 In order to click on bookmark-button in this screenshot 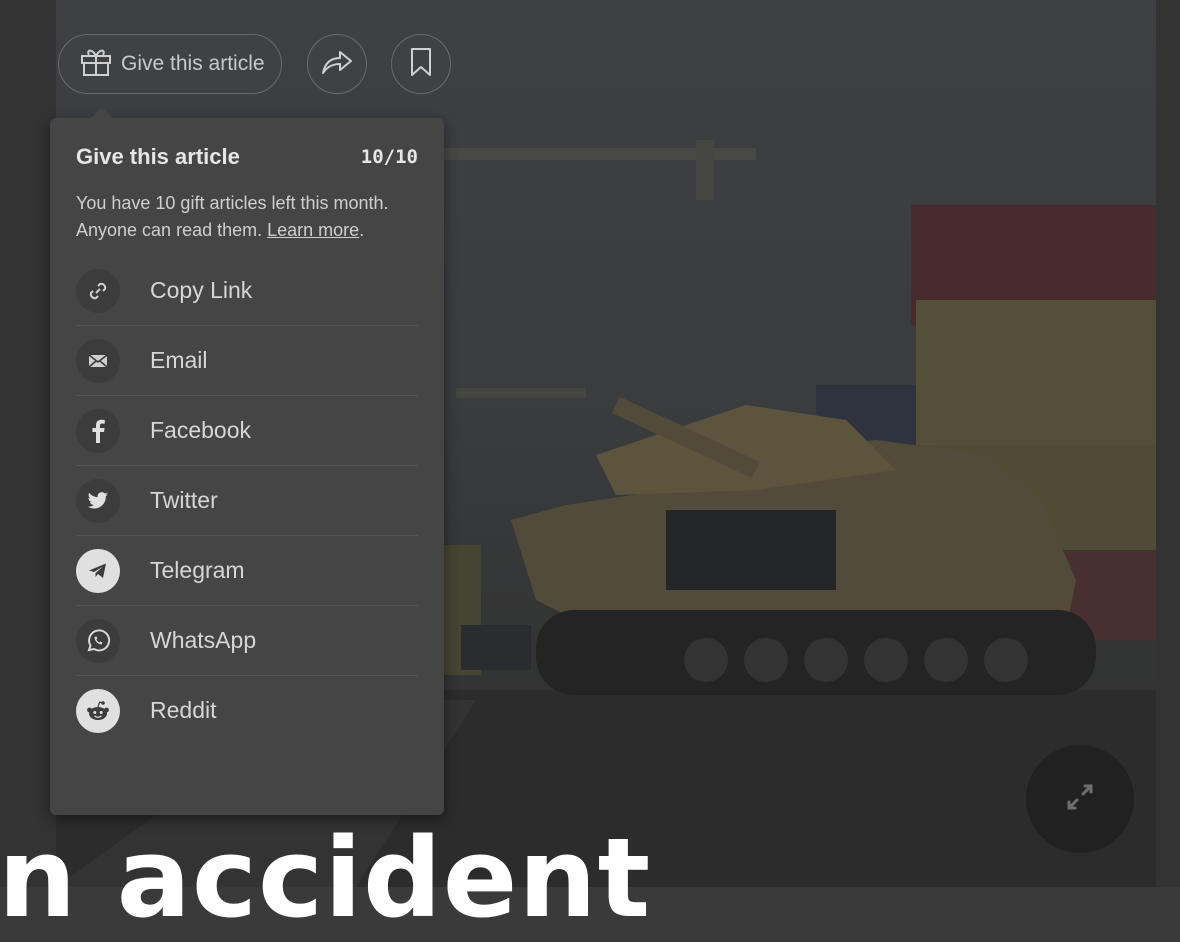, I will do `click(421, 64)`.